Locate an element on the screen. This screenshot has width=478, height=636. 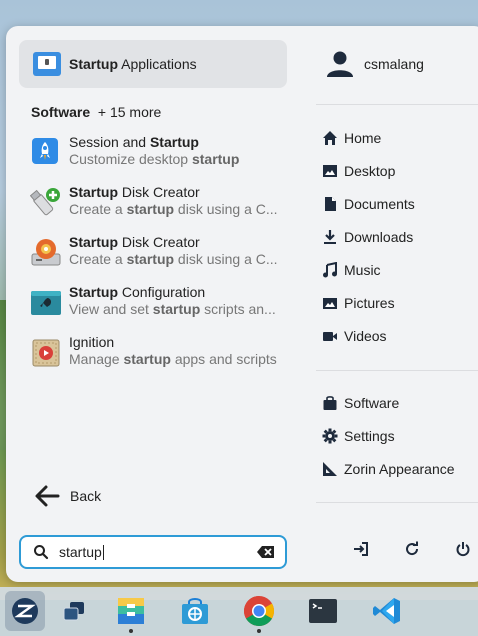
app-settings: Settings is located at coordinates (358, 436).